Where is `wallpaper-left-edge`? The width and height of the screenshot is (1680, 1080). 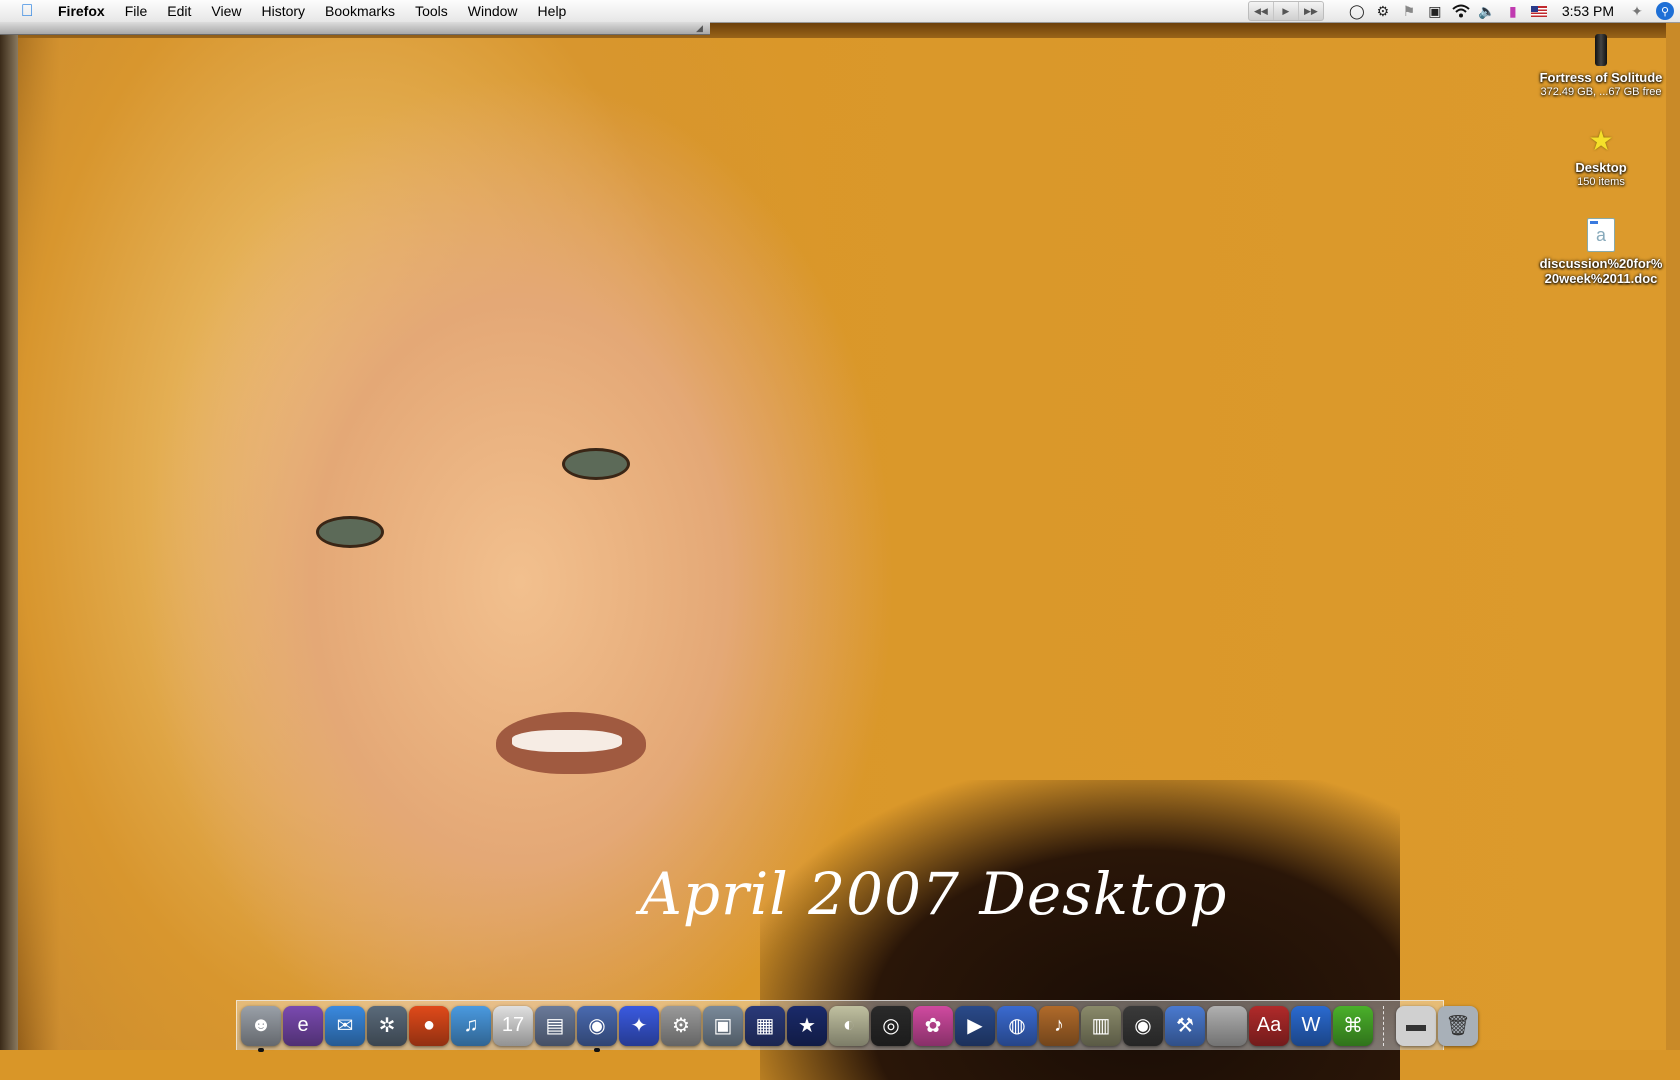 wallpaper-left-edge is located at coordinates (9, 536).